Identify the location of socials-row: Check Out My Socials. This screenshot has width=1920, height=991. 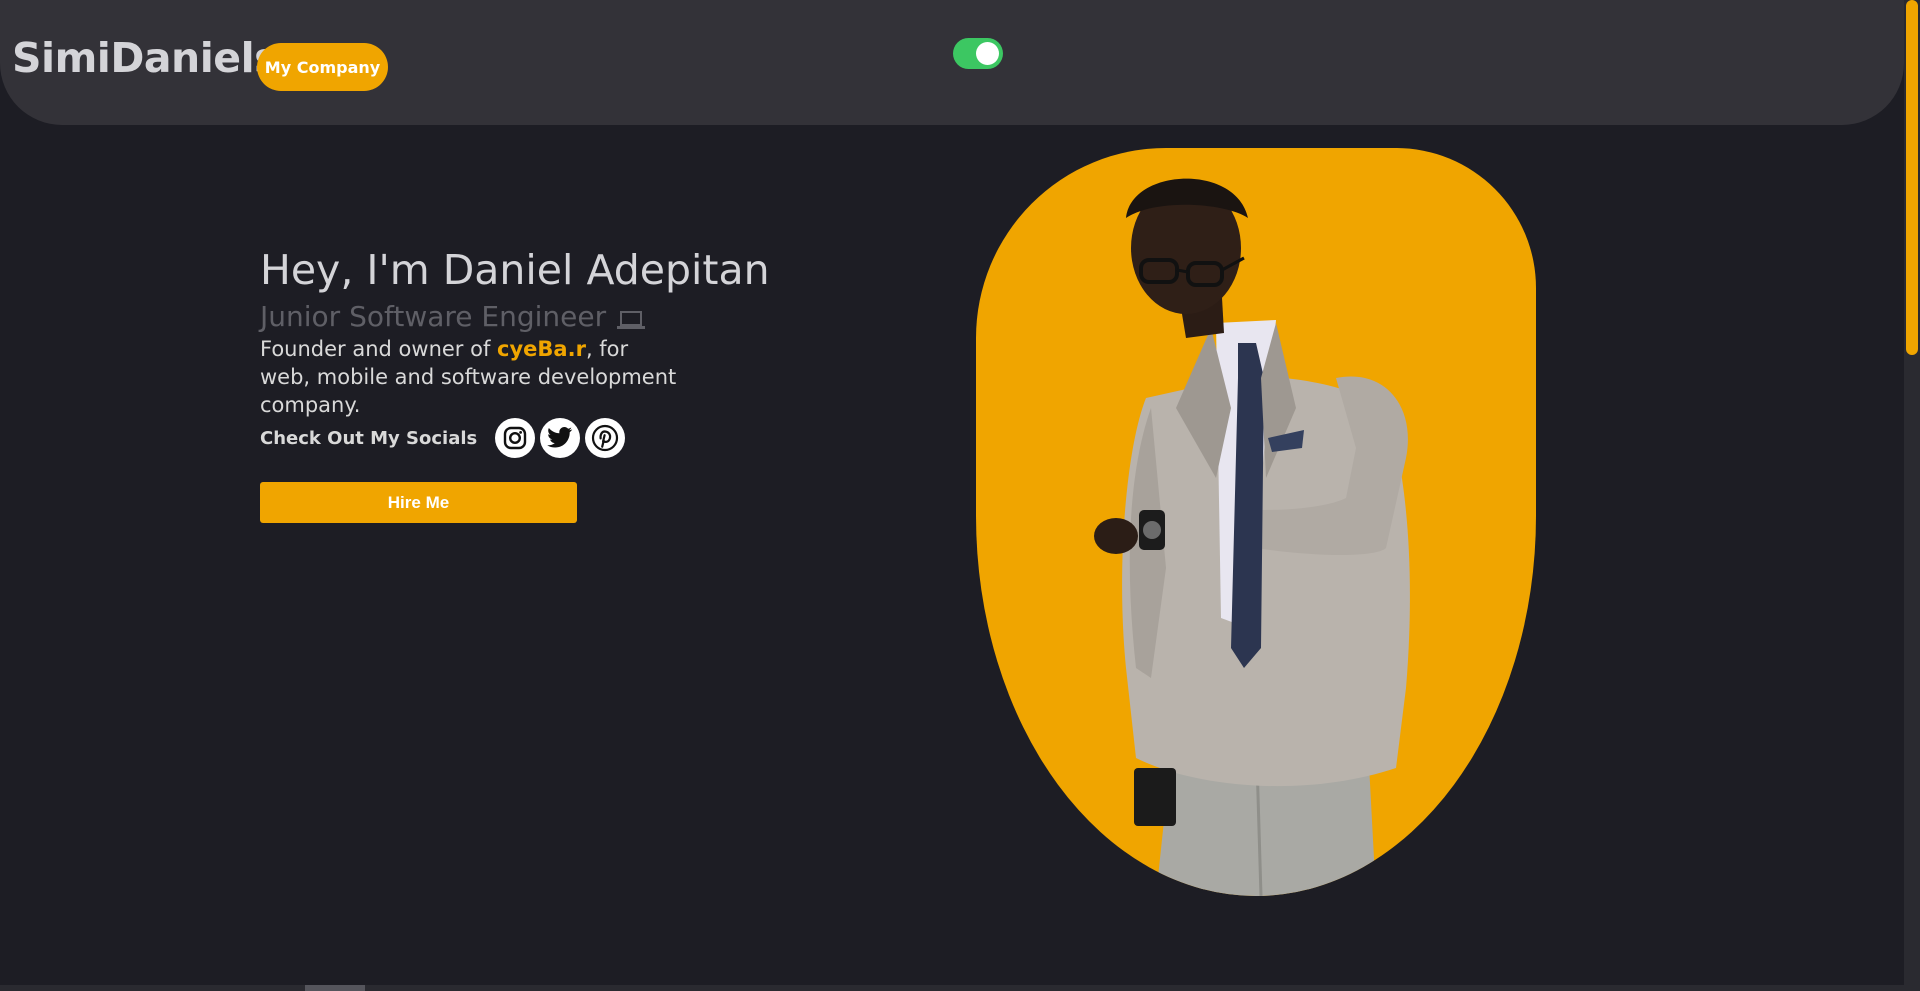
(445, 438).